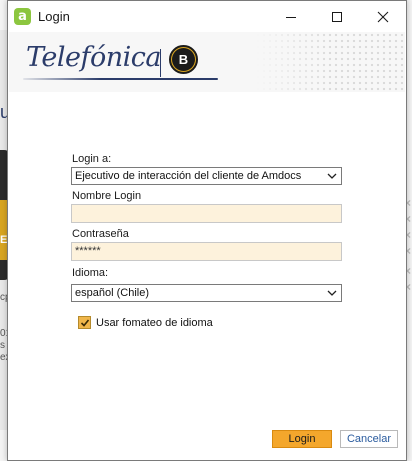 Image resolution: width=412 pixels, height=461 pixels. I want to click on password-input: ******, so click(206, 251).